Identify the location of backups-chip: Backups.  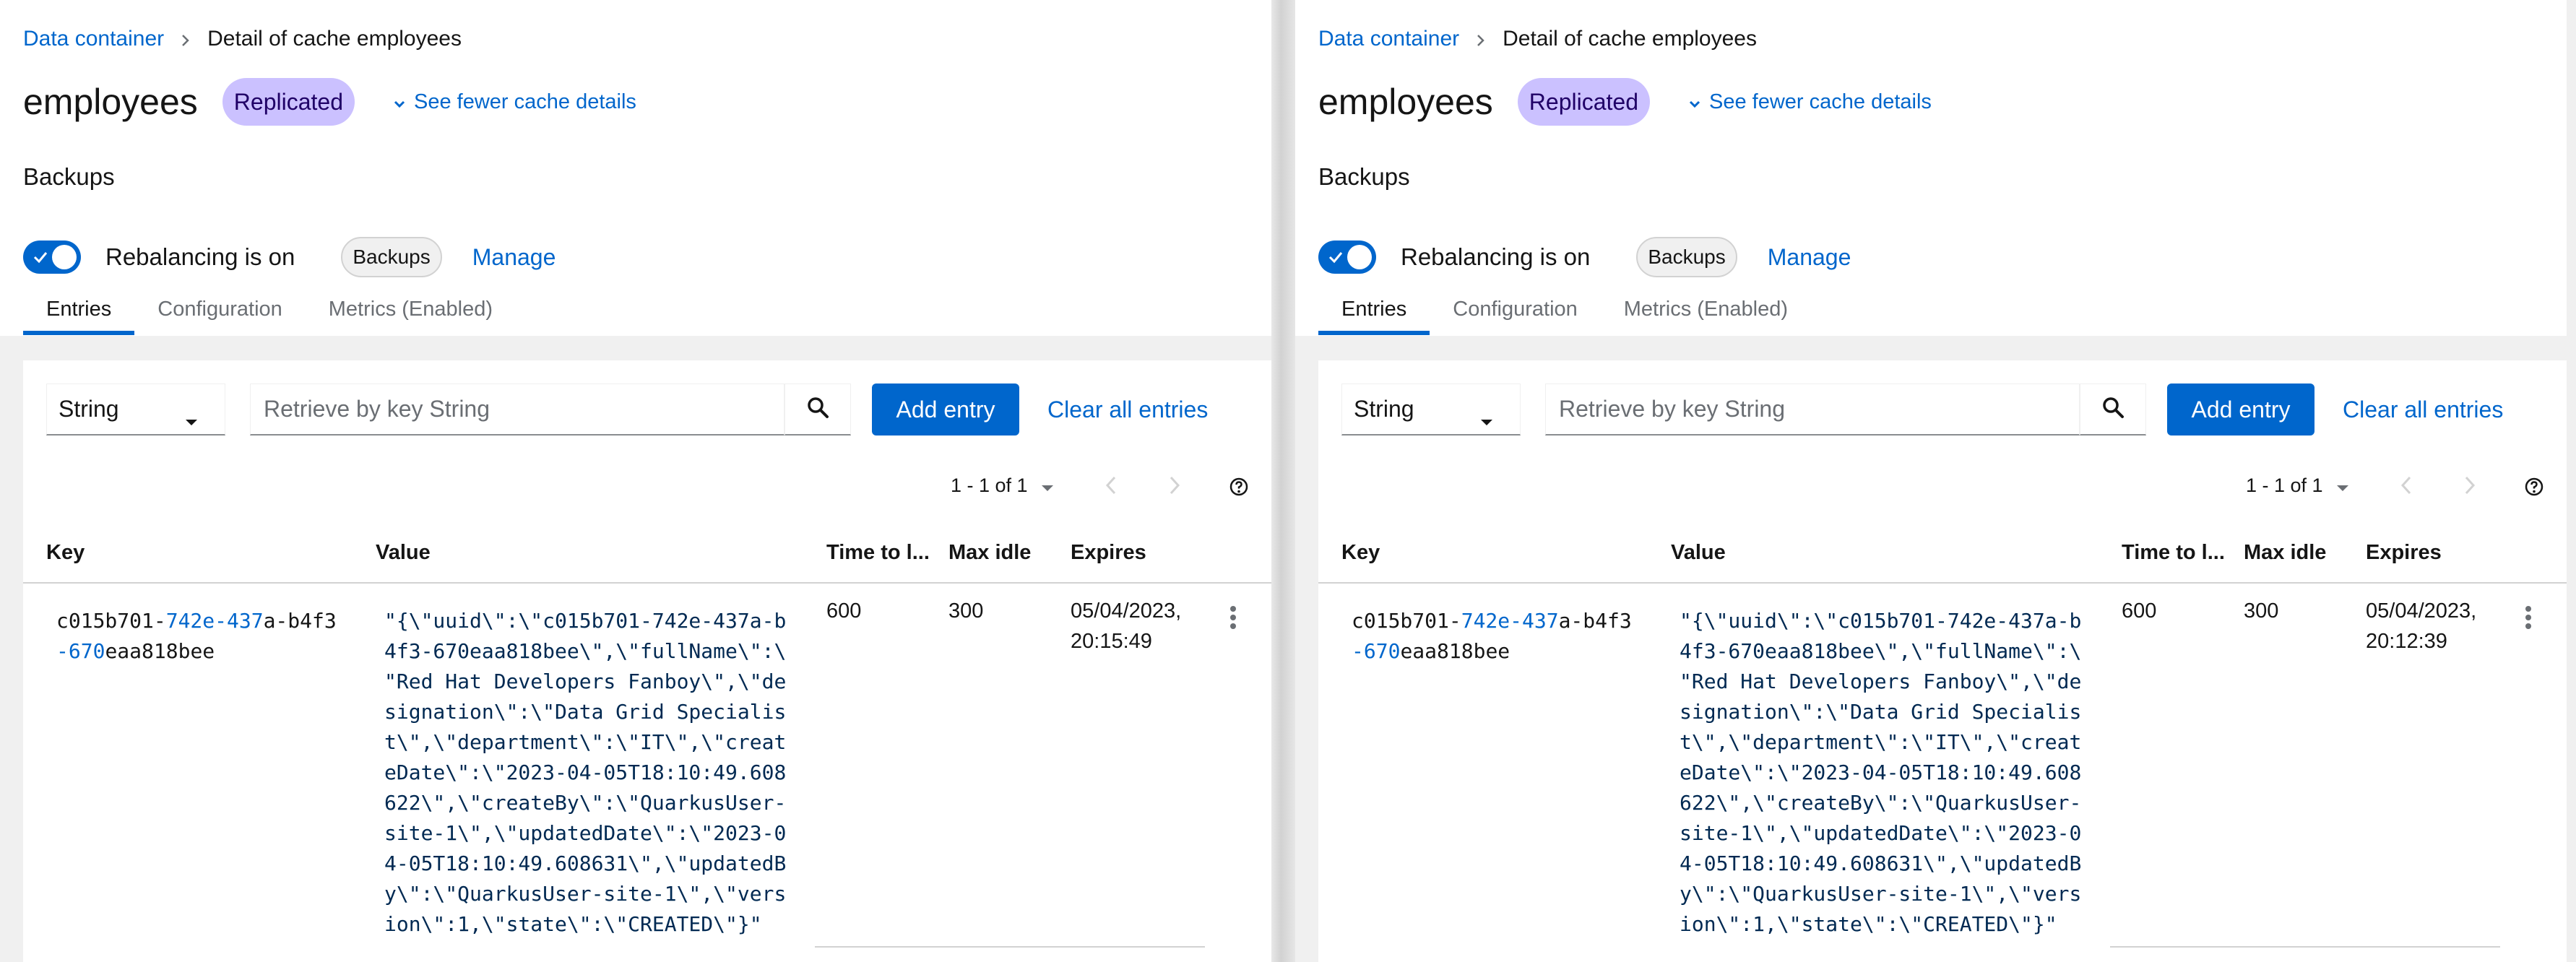
(391, 257).